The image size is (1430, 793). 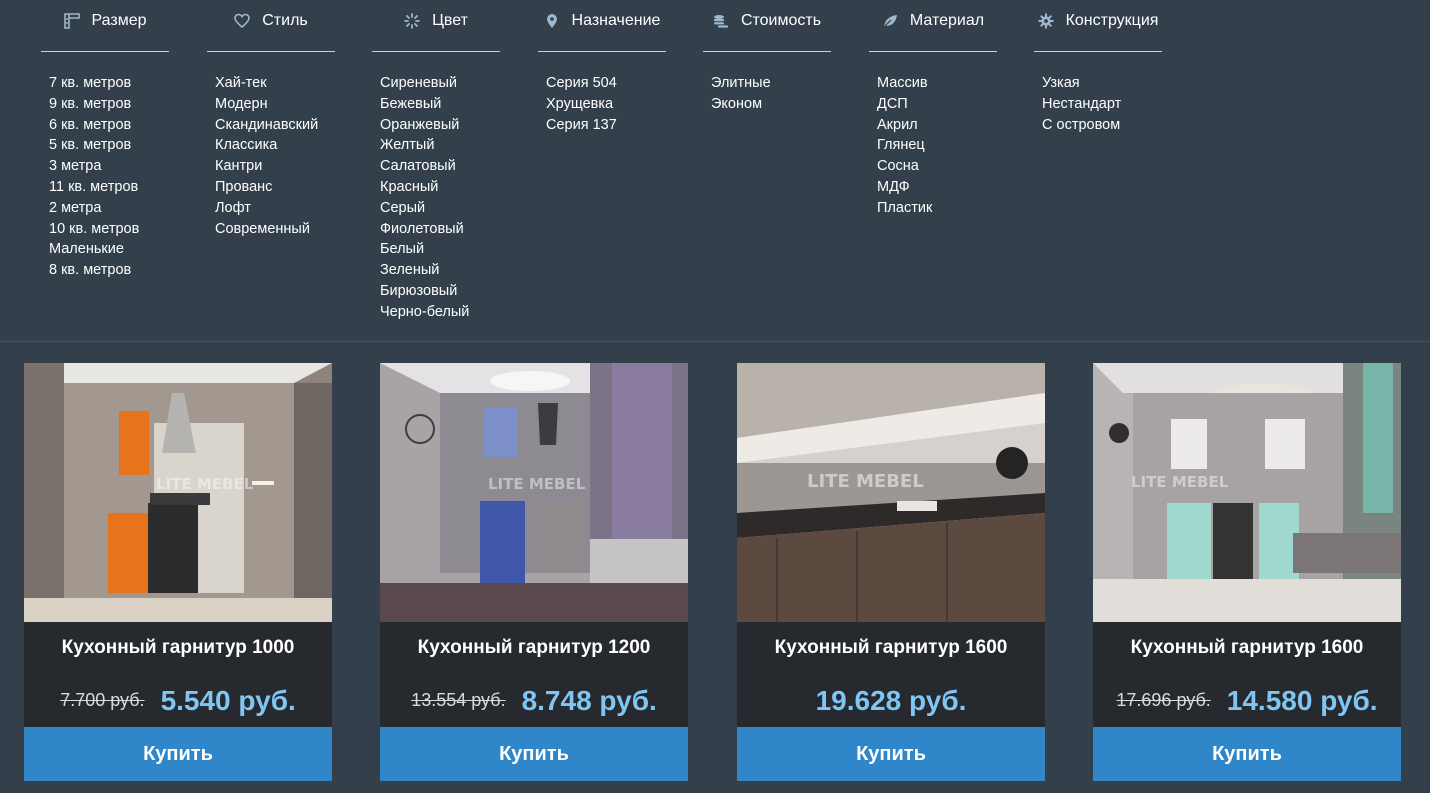 What do you see at coordinates (891, 700) in the screenshot?
I see `price-row: 19.628 руб.` at bounding box center [891, 700].